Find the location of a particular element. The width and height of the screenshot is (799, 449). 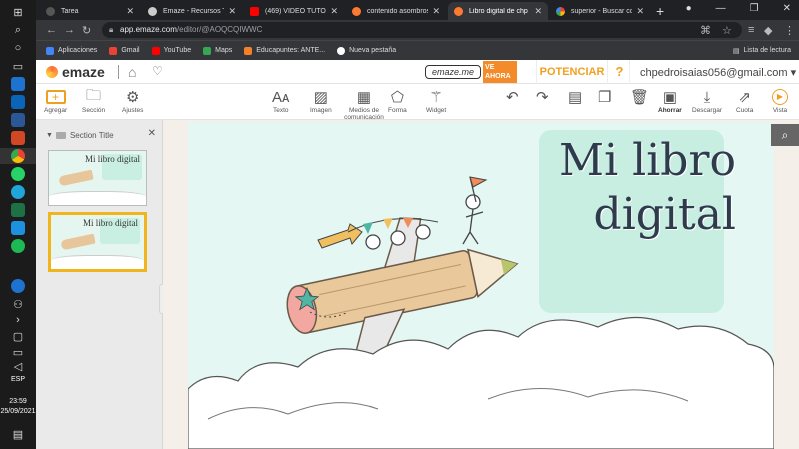

minimize-icon: — is located at coordinates (721, 8).